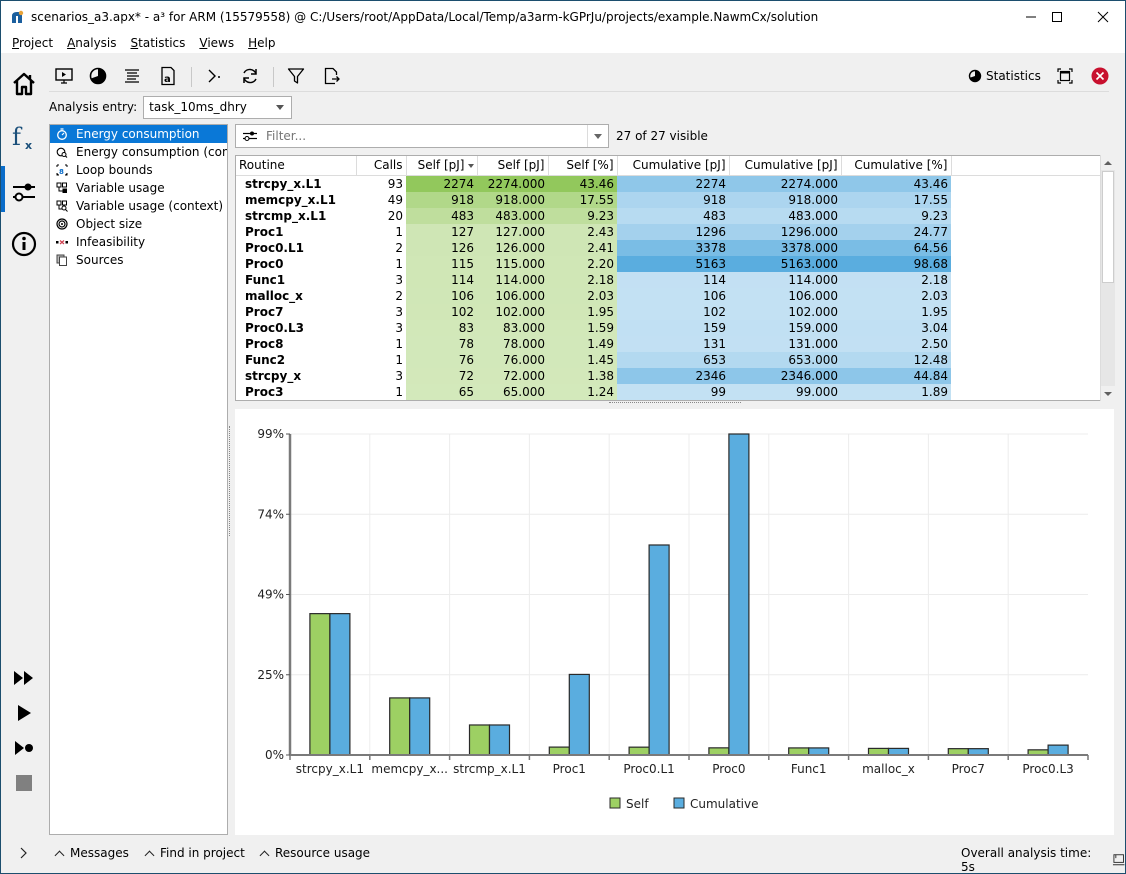  What do you see at coordinates (896, 166) in the screenshot?
I see `column-header-cumulative-percent: Cumulative [%]` at bounding box center [896, 166].